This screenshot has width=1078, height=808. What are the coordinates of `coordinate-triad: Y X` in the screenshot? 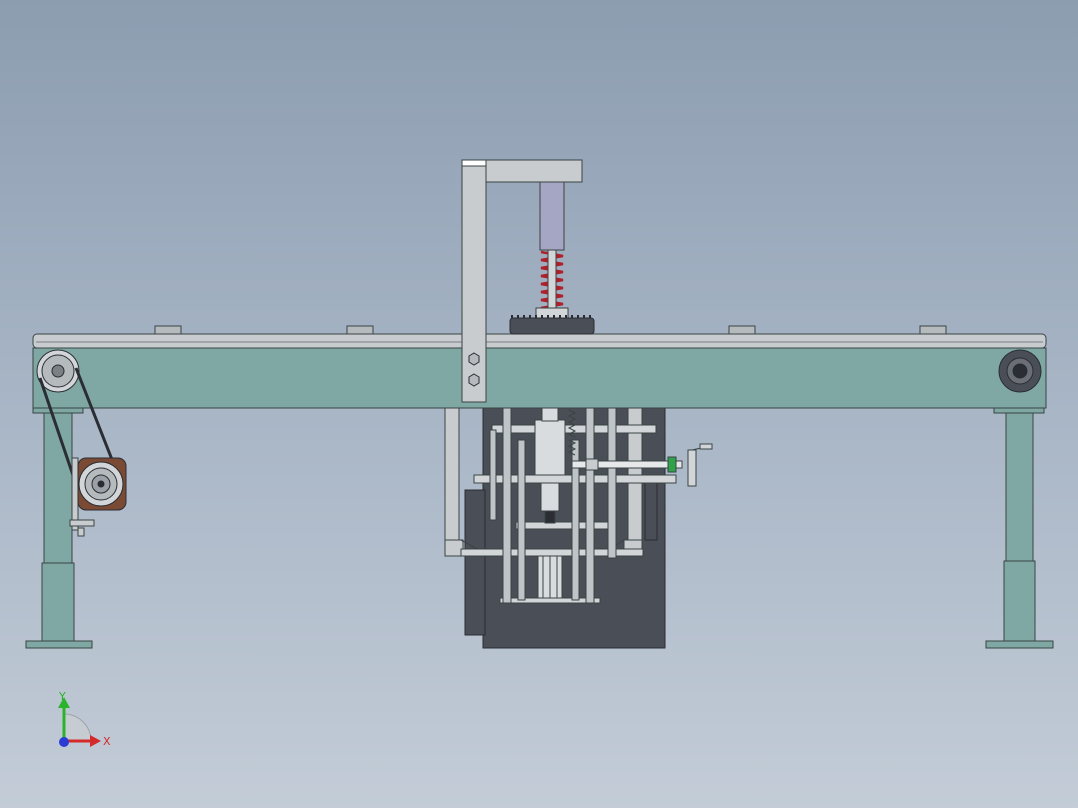 It's located at (84, 719).